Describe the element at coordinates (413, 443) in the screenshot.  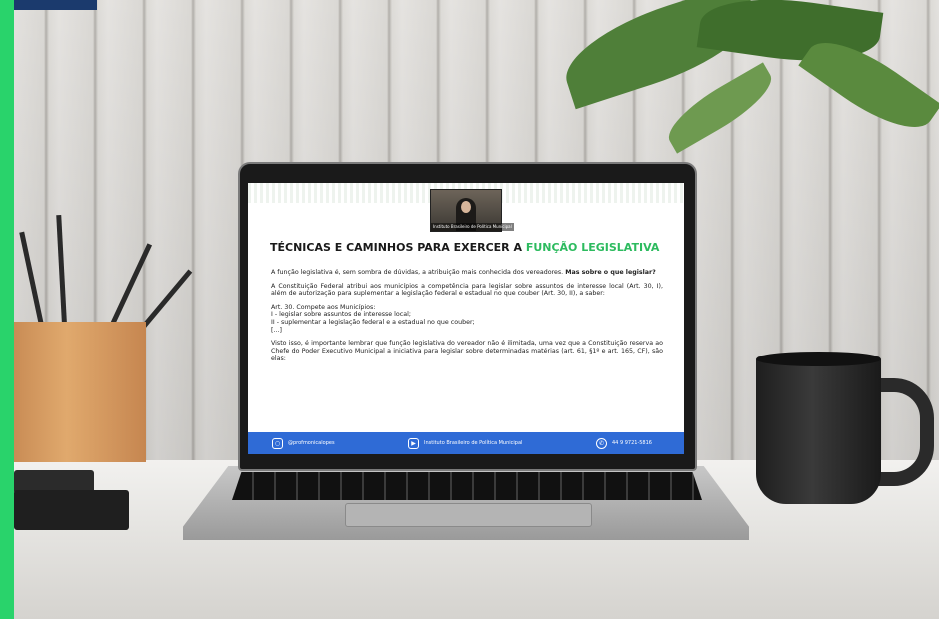
I see `youtube-icon: ▶` at that location.